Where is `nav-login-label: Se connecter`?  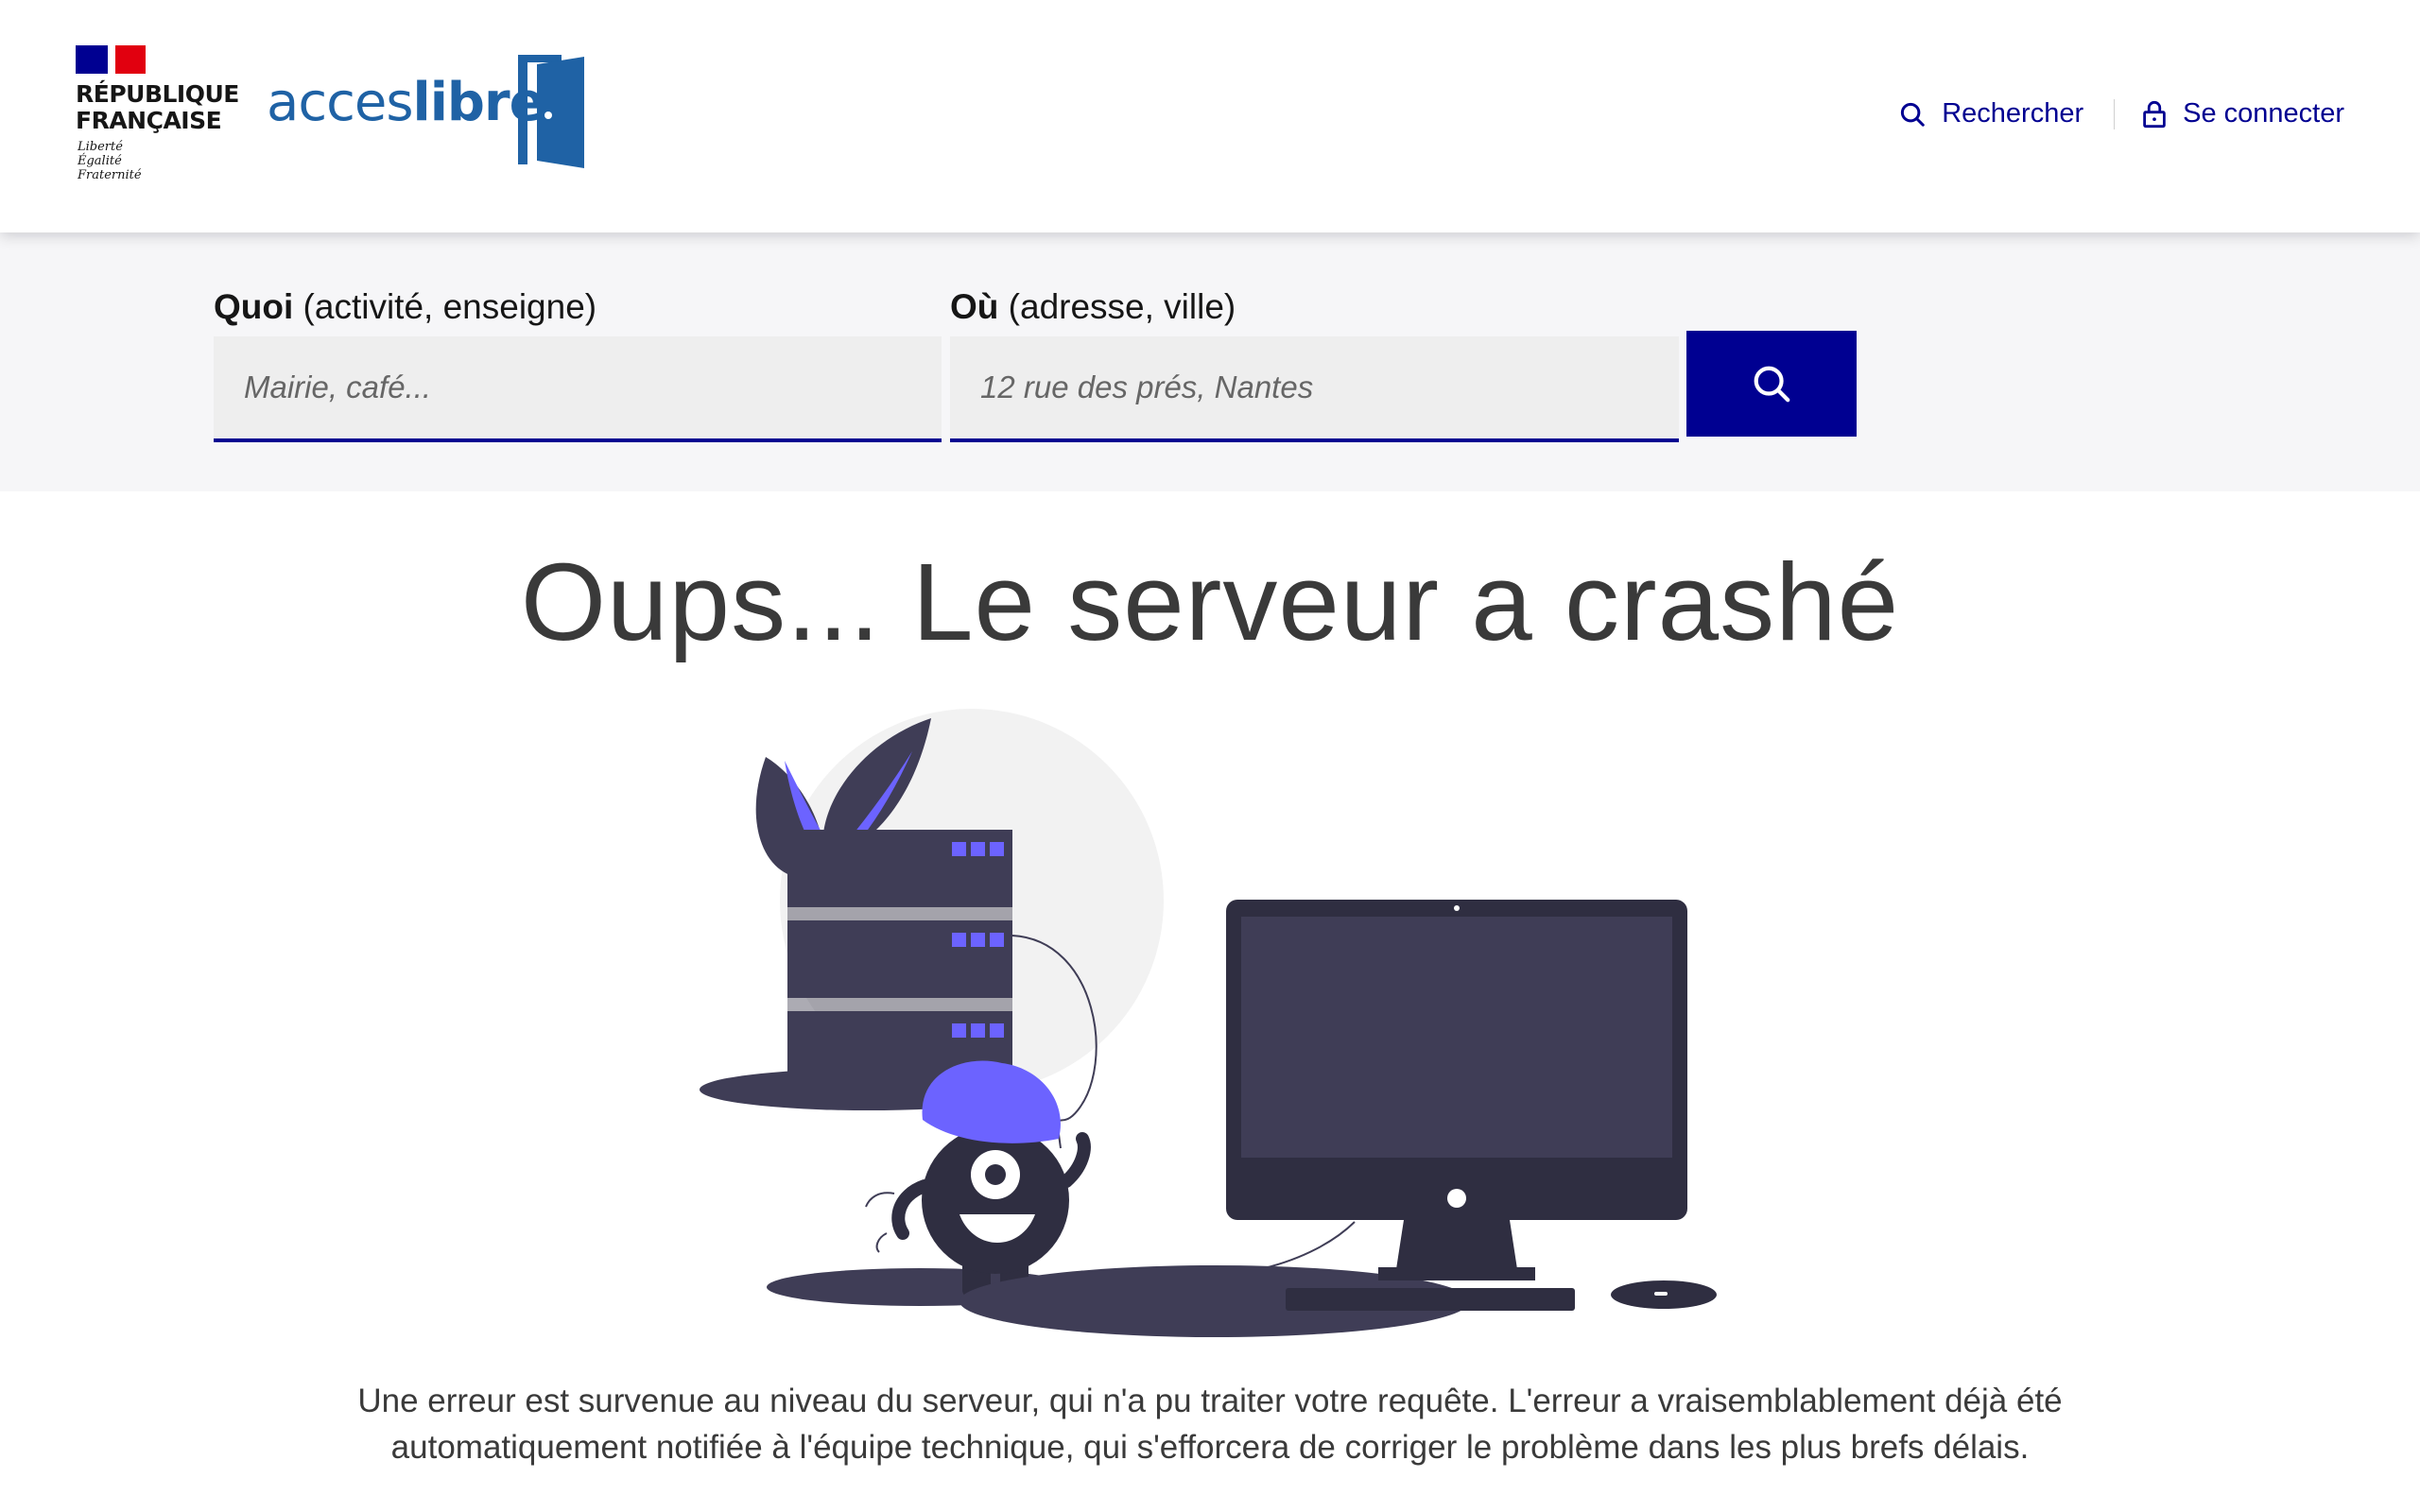 nav-login-label: Se connecter is located at coordinates (2263, 113).